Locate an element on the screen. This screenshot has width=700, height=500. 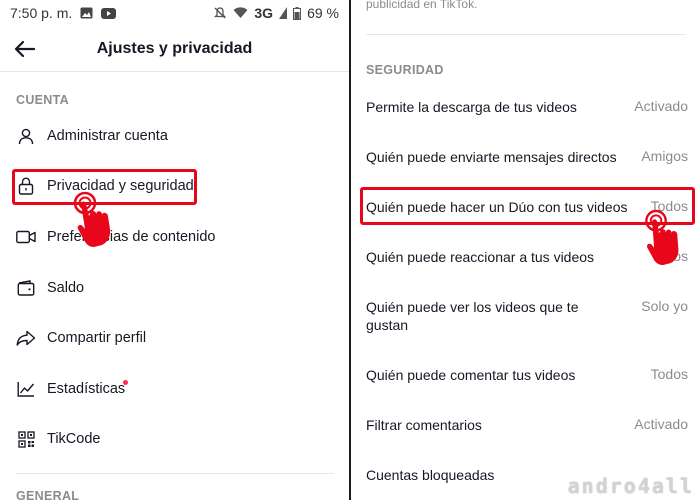
signal-icon is located at coordinates (283, 13).